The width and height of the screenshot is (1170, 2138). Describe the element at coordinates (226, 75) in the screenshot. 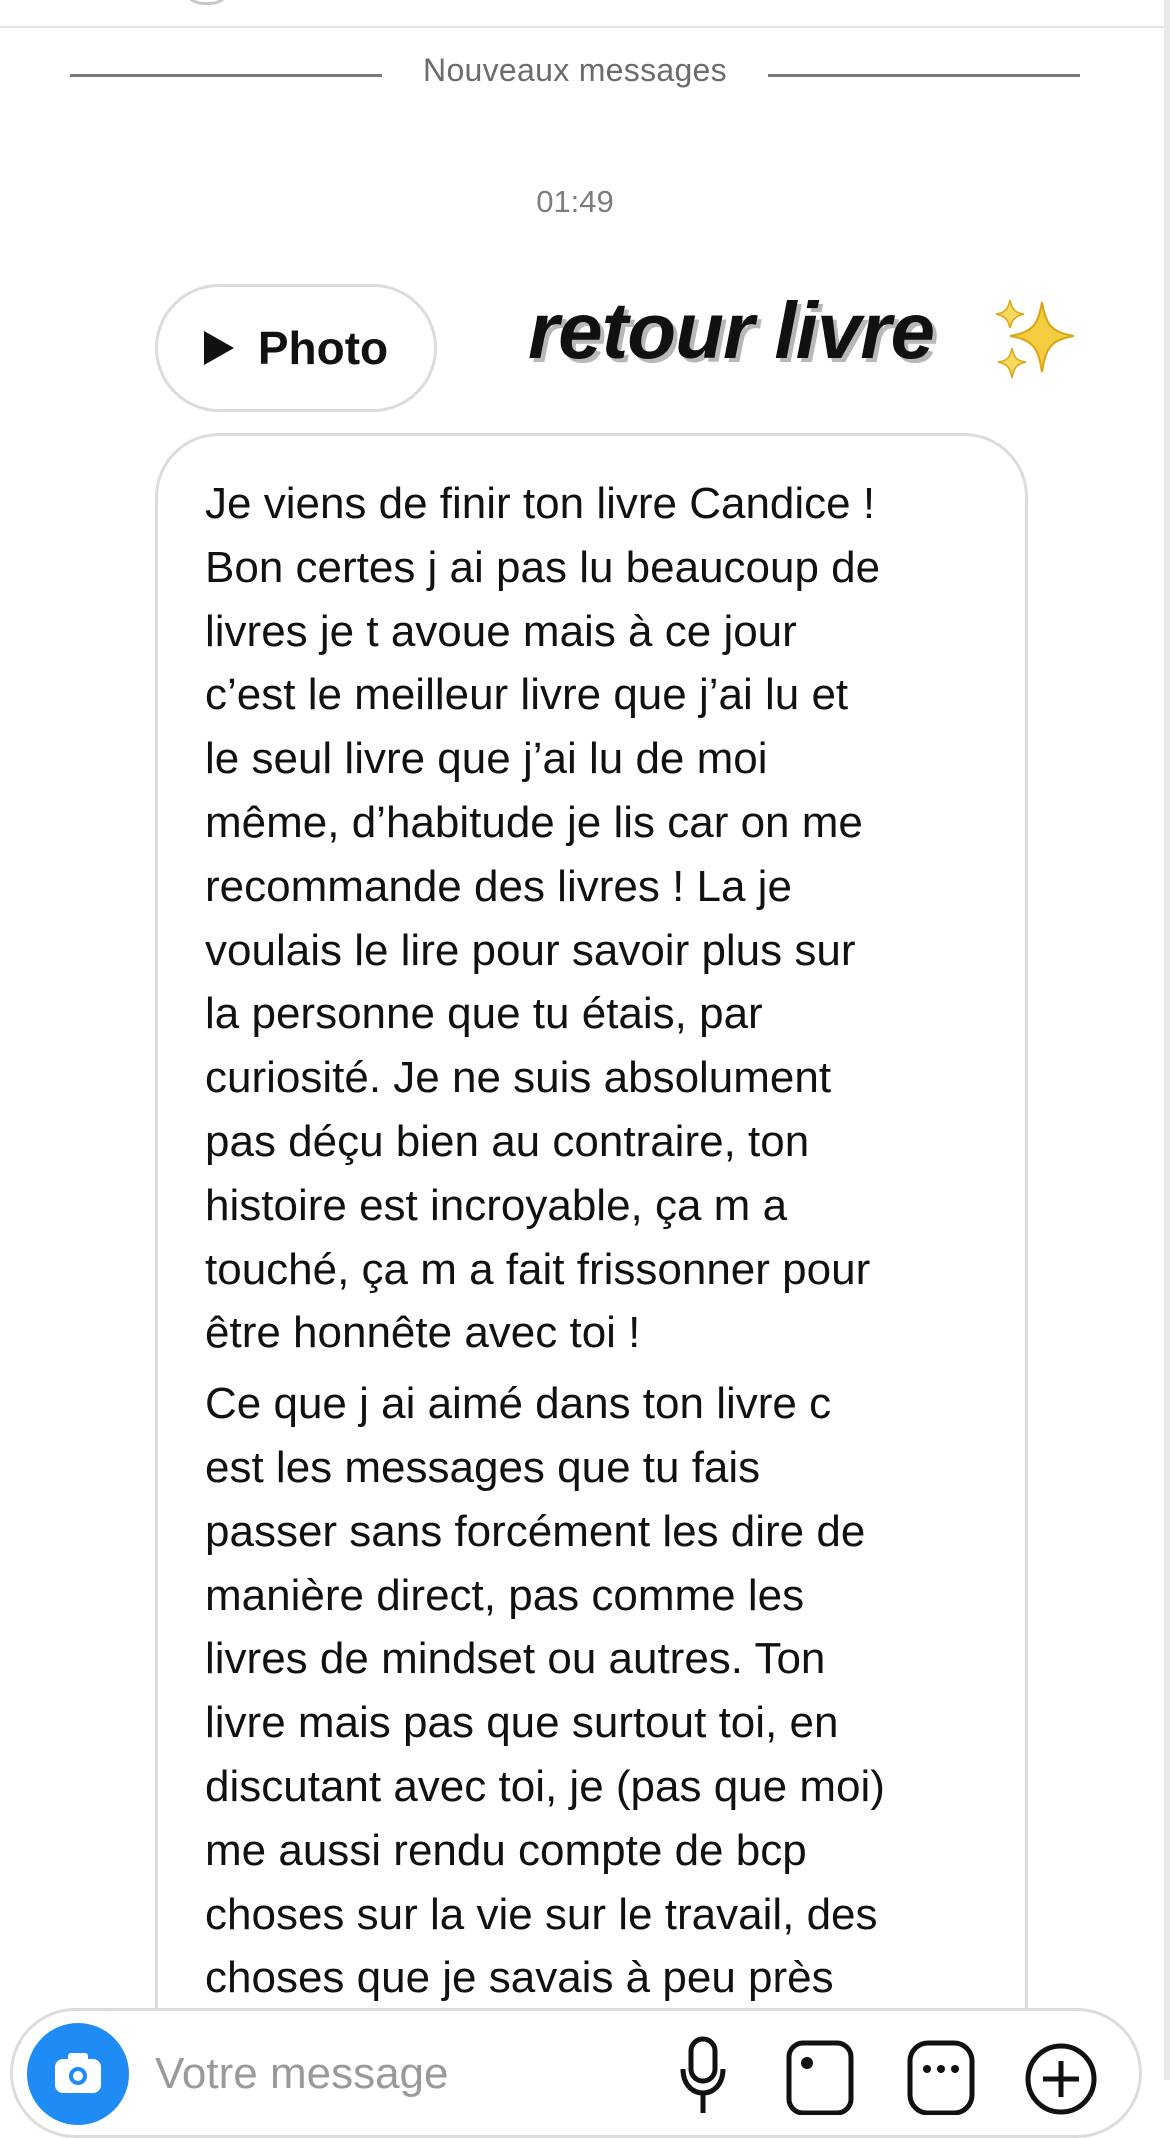

I see `new-messages-divider-left` at that location.